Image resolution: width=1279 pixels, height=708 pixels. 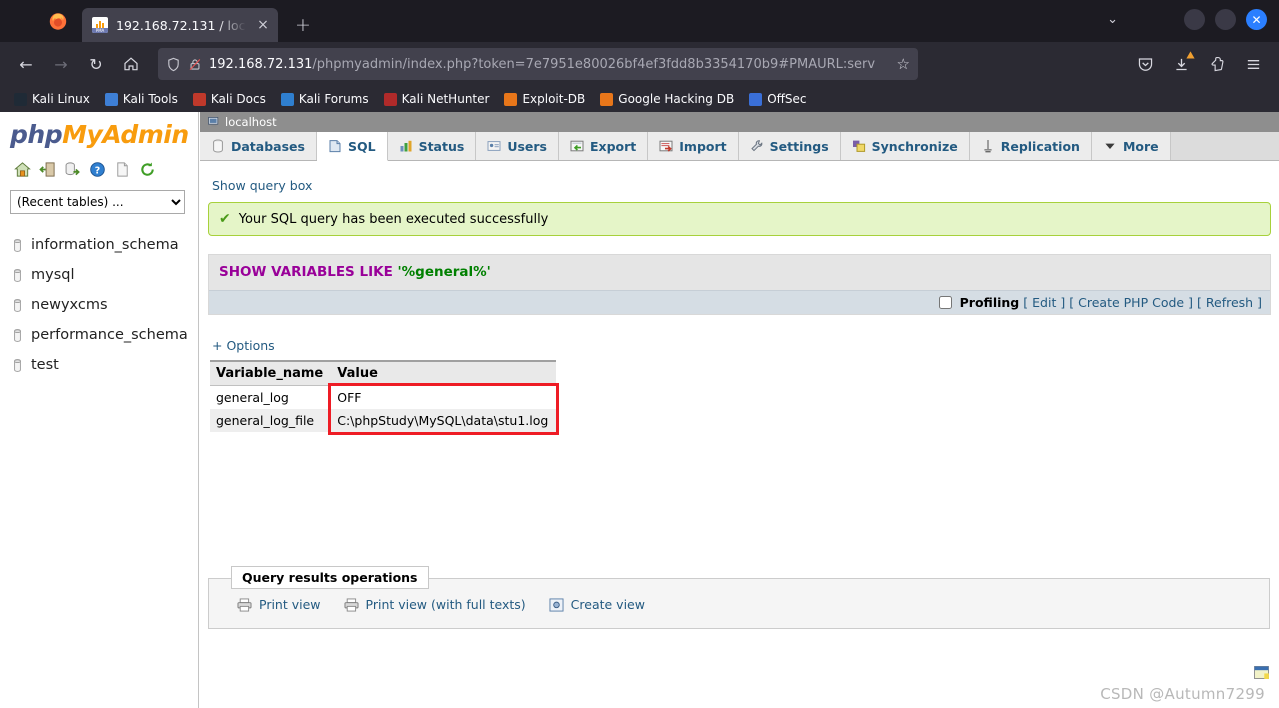 I want to click on variable-name-cell: general_log_file, so click(x=271, y=420).